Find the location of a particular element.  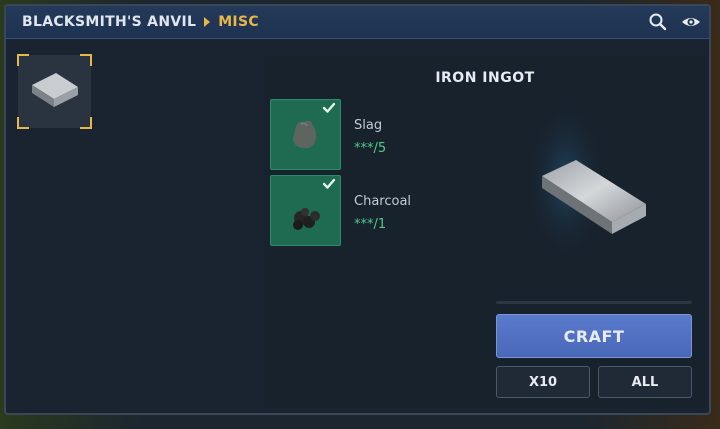

slag-icon is located at coordinates (305, 134).